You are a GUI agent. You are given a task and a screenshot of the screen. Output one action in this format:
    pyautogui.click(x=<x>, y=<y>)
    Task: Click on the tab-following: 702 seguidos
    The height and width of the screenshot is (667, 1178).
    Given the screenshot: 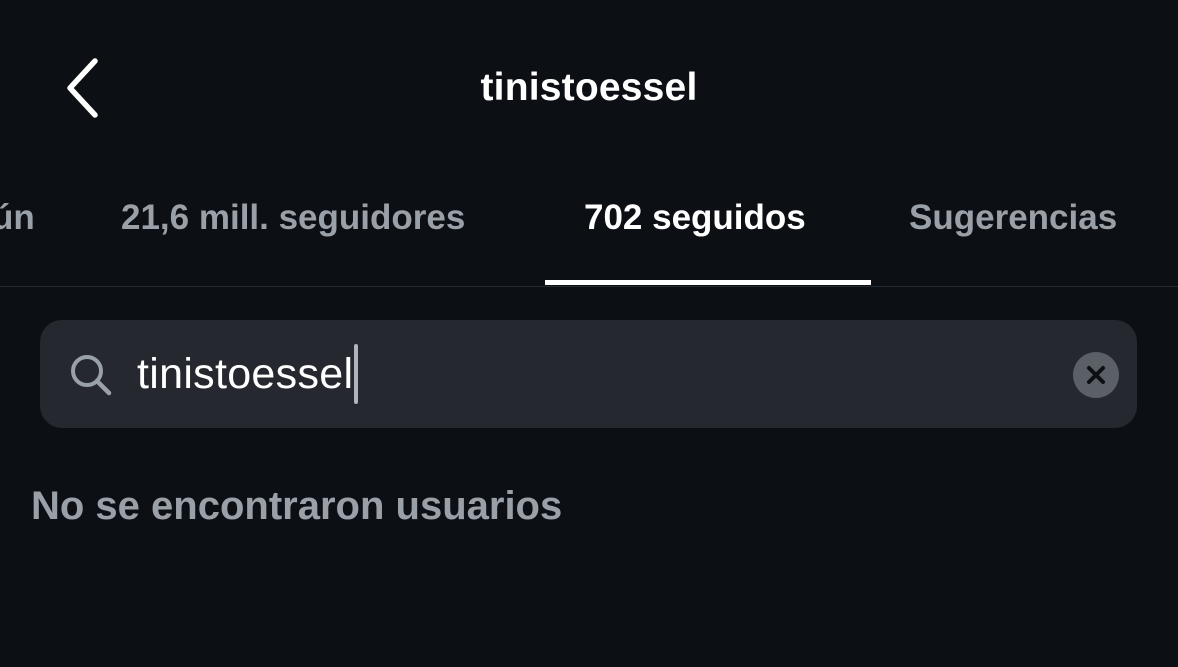 What is the action you would take?
    pyautogui.click(x=695, y=218)
    